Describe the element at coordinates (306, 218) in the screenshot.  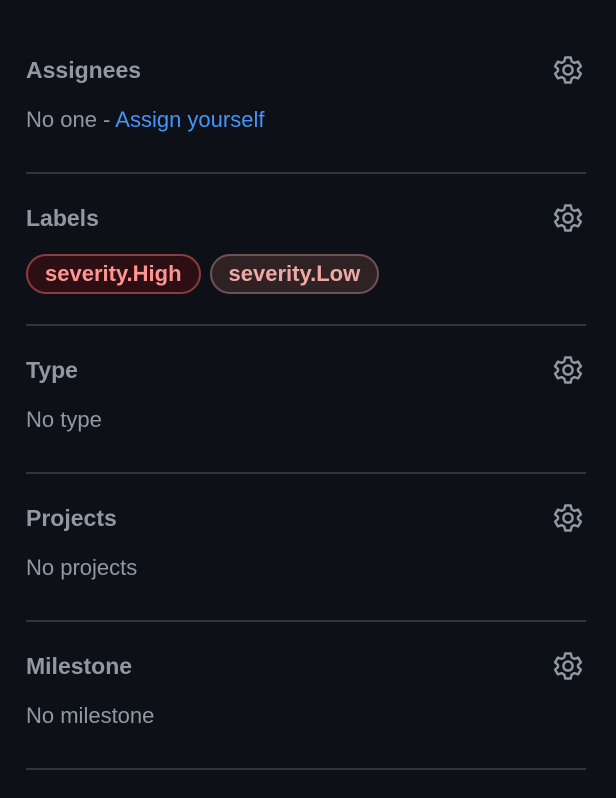
I see `labels-header: Labels` at that location.